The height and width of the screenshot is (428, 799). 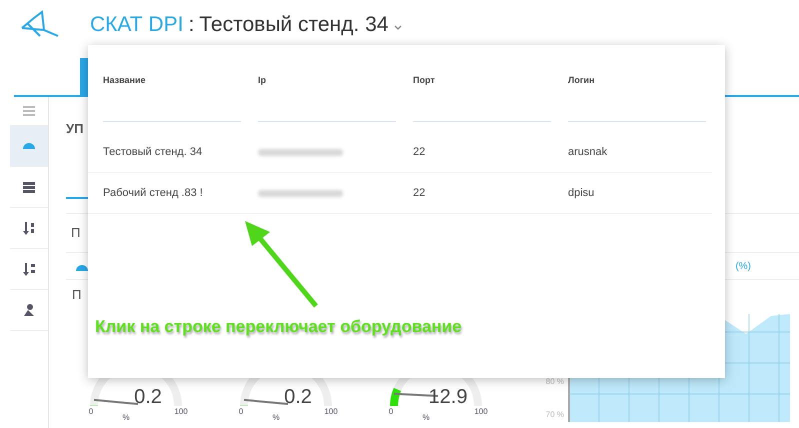 What do you see at coordinates (77, 294) in the screenshot?
I see `section-title: П` at bounding box center [77, 294].